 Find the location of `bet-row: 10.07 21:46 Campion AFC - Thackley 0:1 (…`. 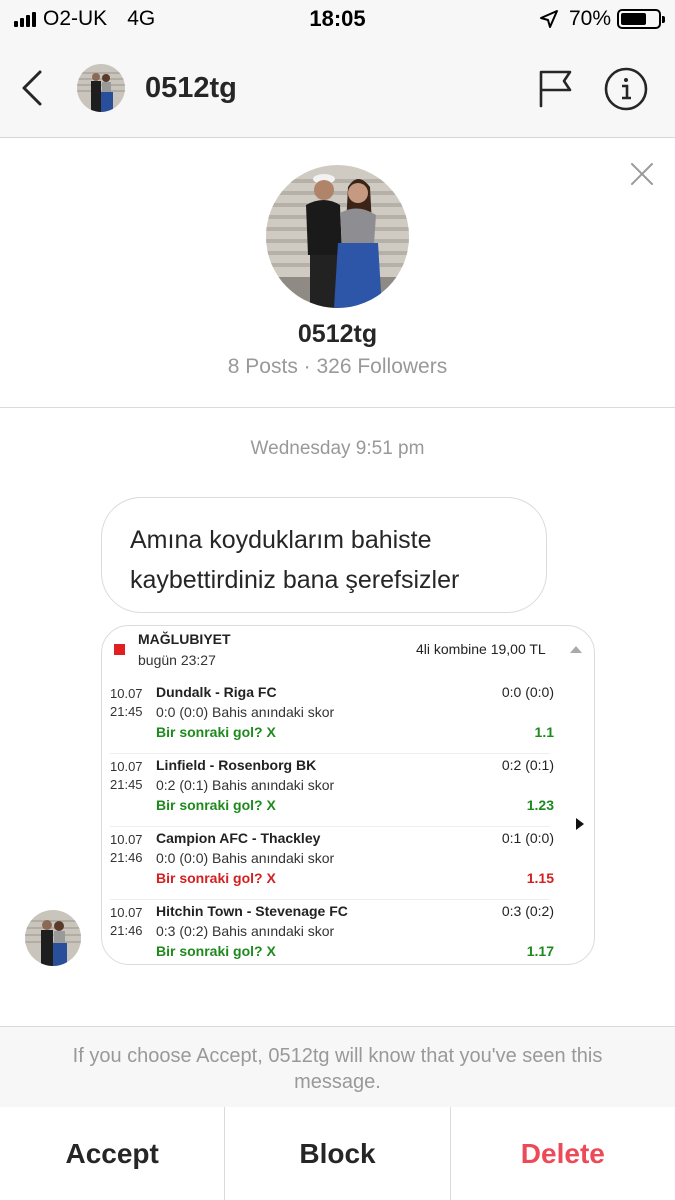

bet-row: 10.07 21:46 Campion AFC - Thackley 0:1 (… is located at coordinates (348, 866).